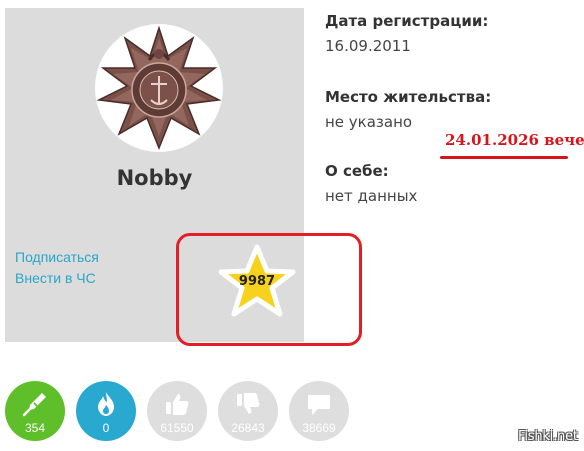 This screenshot has width=584, height=451. I want to click on comments-stat-button: 38669, so click(319, 411).